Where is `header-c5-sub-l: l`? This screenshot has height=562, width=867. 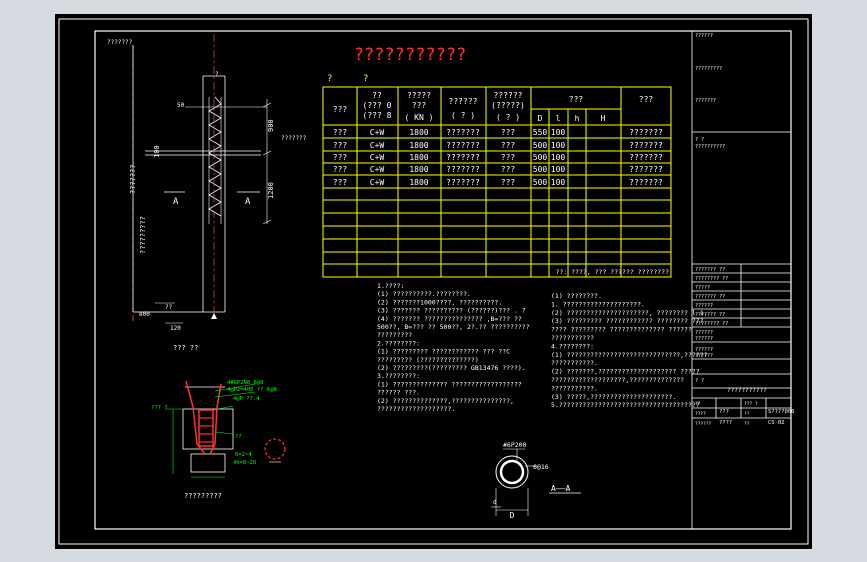 header-c5-sub-l: l is located at coordinates (558, 118).